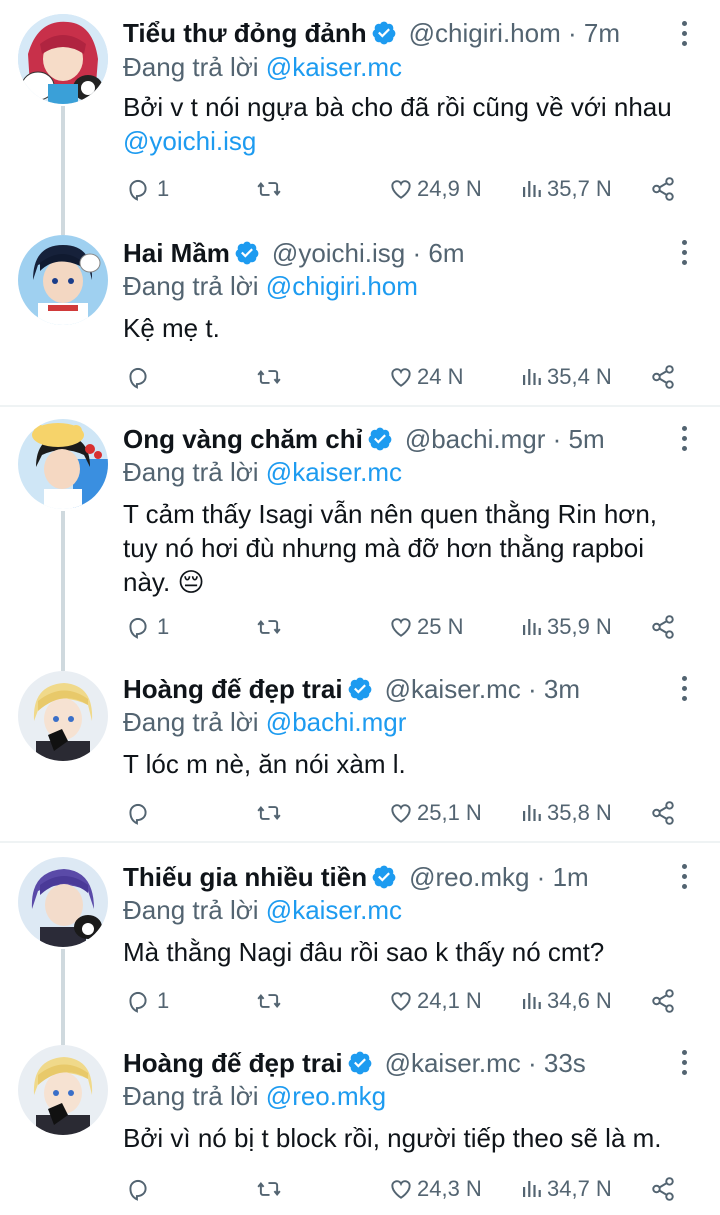 The width and height of the screenshot is (720, 1215). I want to click on tweet-header: Hoàng đế đẹp trai @kaiser.mc · 3m, so click(351, 689).